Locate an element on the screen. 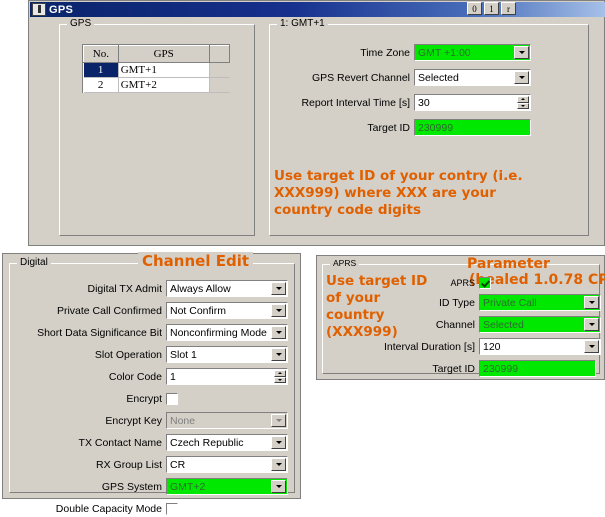 The height and width of the screenshot is (517, 605). label-aprs-target-id: Target ID is located at coordinates (453, 368).